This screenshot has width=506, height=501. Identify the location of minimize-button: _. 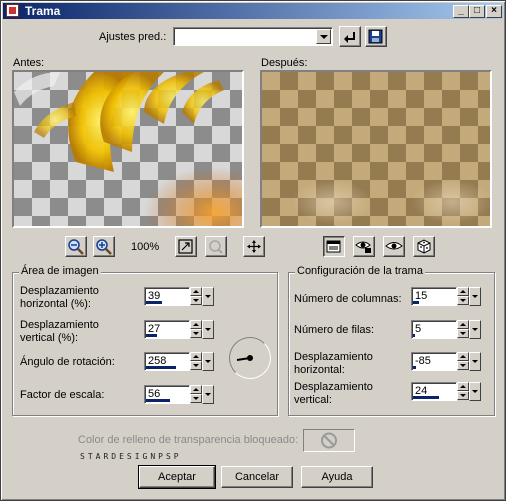
(461, 11).